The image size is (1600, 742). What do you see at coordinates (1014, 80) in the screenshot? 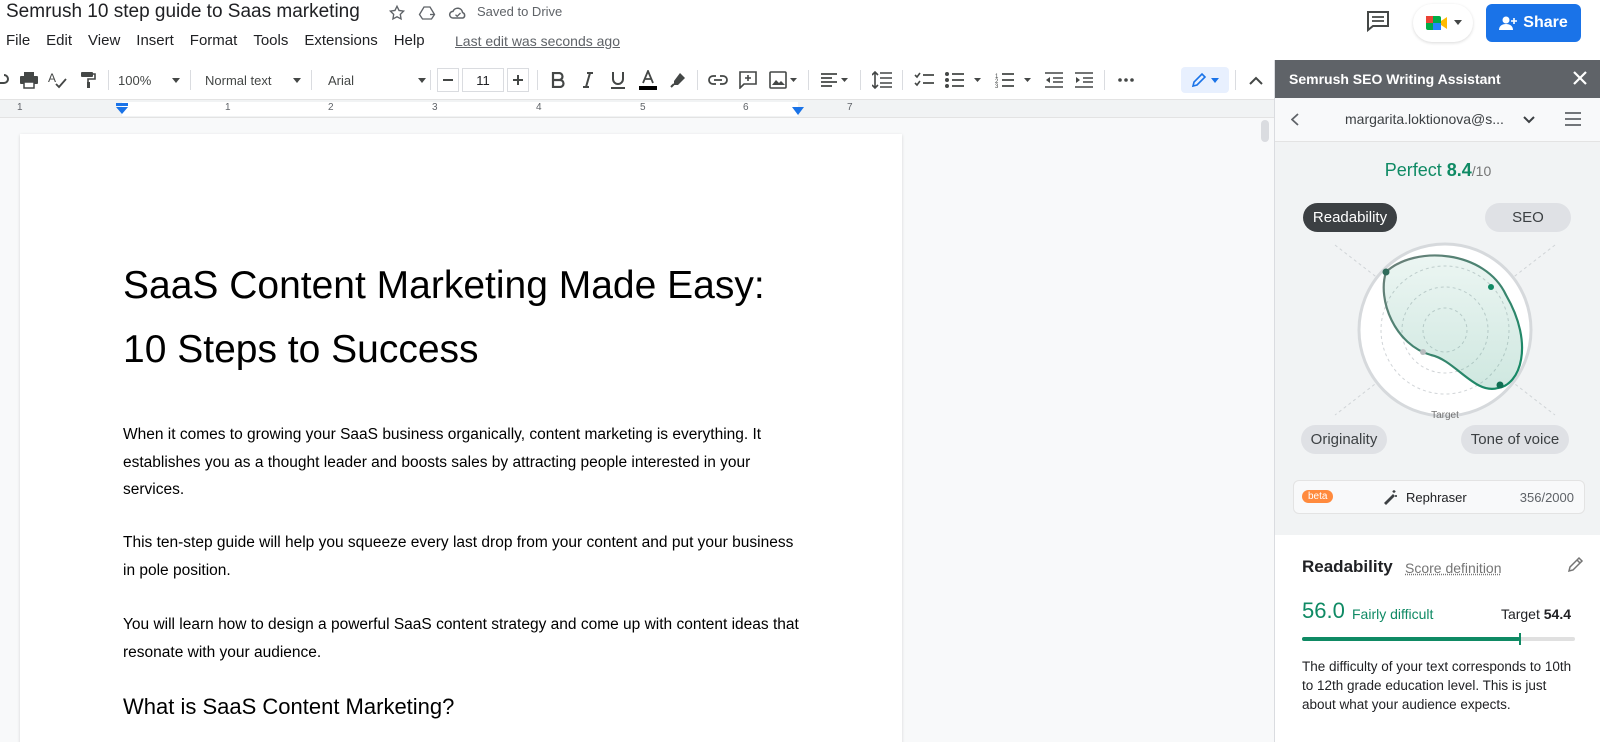
I see `numbered-list-icon: 123` at bounding box center [1014, 80].